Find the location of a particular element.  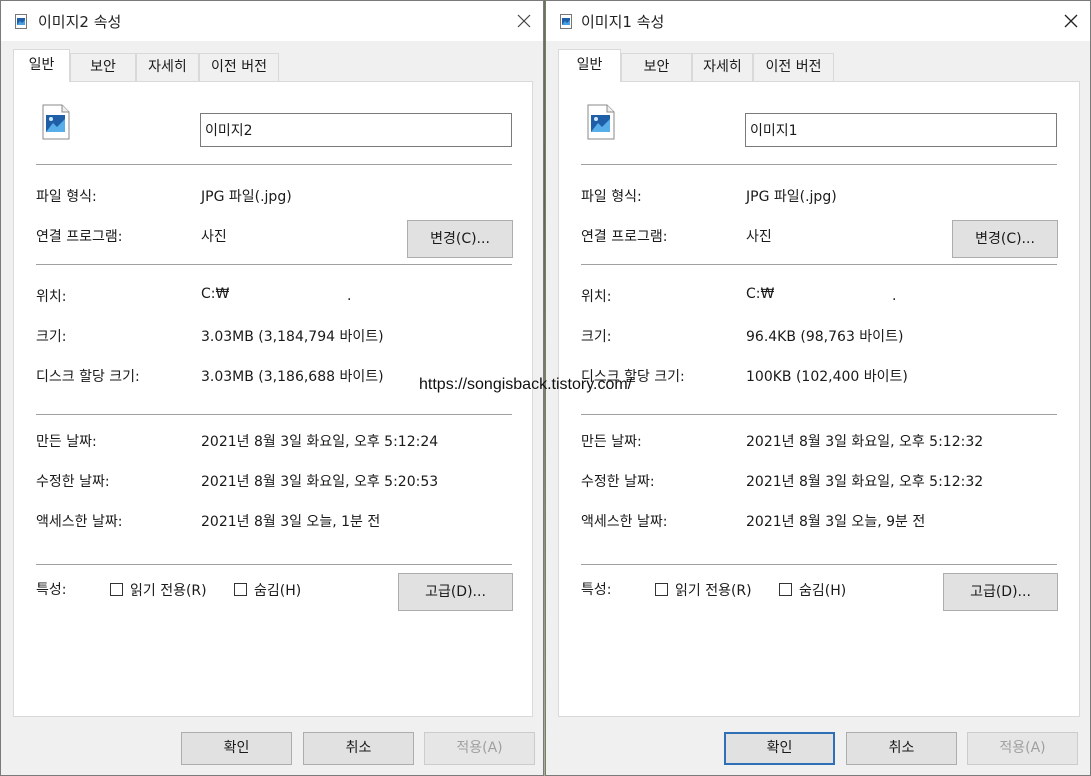

dialog-title: 이미지2 속성 is located at coordinates (80, 22).